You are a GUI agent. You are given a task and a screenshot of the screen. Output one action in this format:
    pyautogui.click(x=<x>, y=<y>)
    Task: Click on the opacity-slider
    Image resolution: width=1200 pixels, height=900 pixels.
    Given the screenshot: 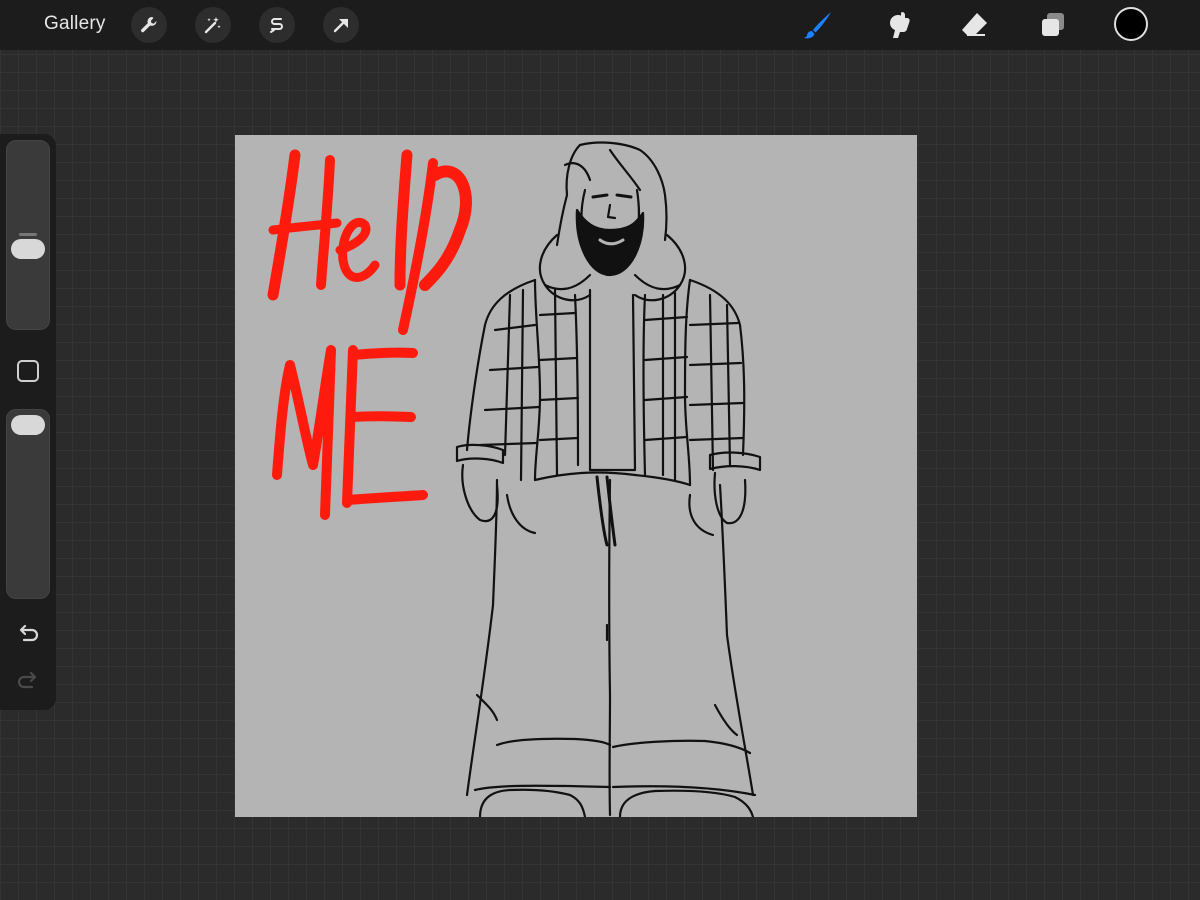 What is the action you would take?
    pyautogui.click(x=28, y=504)
    